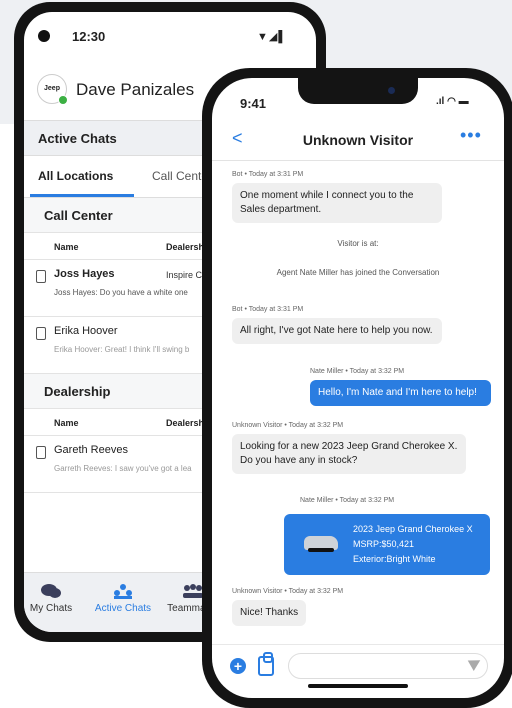 This screenshot has width=512, height=708. I want to click on vehicle-title: 2023 Jeep Grand Cherokee X, so click(413, 529).